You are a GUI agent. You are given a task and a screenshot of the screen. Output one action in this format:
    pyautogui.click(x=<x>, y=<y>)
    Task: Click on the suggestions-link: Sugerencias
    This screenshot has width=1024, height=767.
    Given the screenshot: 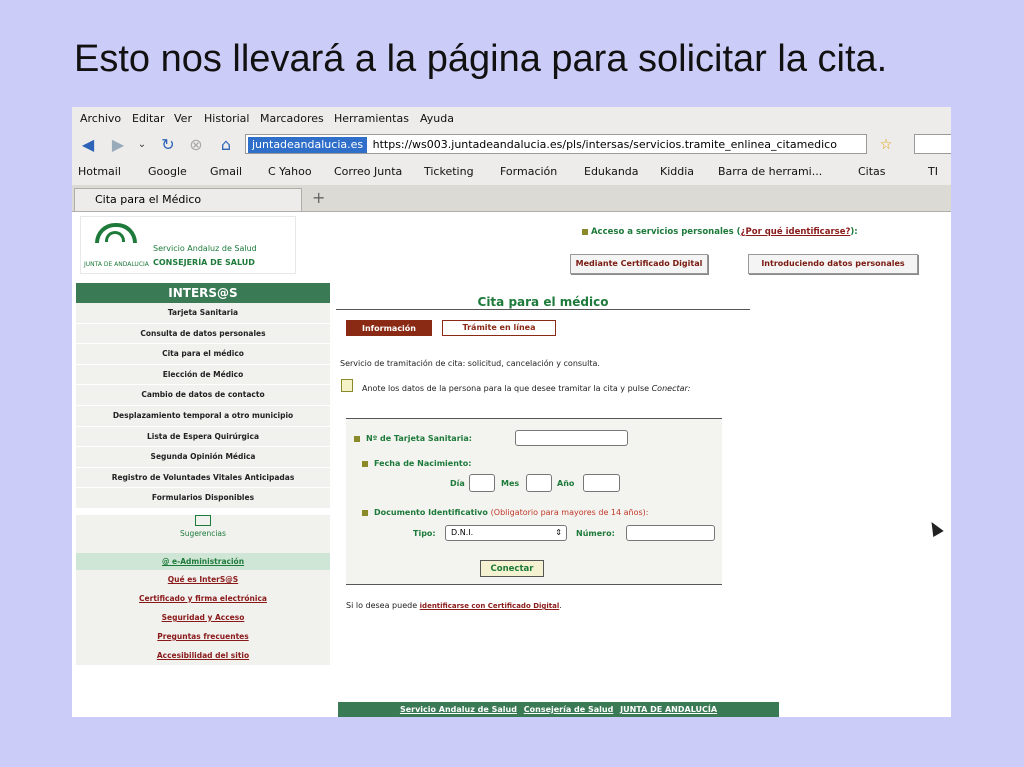 What is the action you would take?
    pyautogui.click(x=203, y=533)
    